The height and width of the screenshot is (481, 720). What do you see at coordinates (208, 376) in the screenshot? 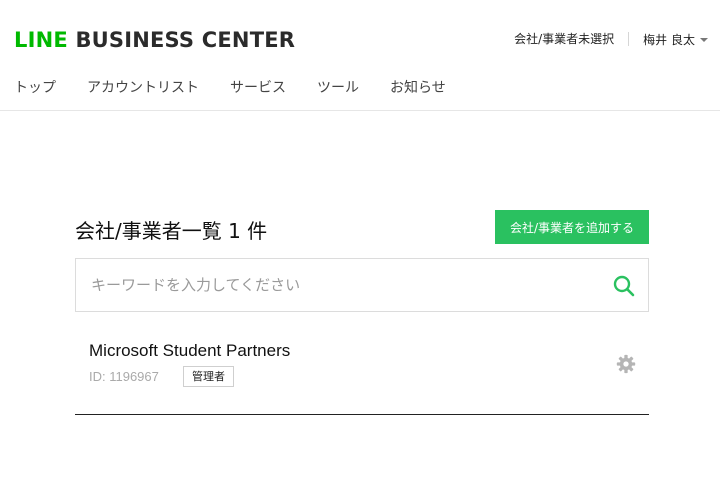
I see `role-badge: 管理者` at bounding box center [208, 376].